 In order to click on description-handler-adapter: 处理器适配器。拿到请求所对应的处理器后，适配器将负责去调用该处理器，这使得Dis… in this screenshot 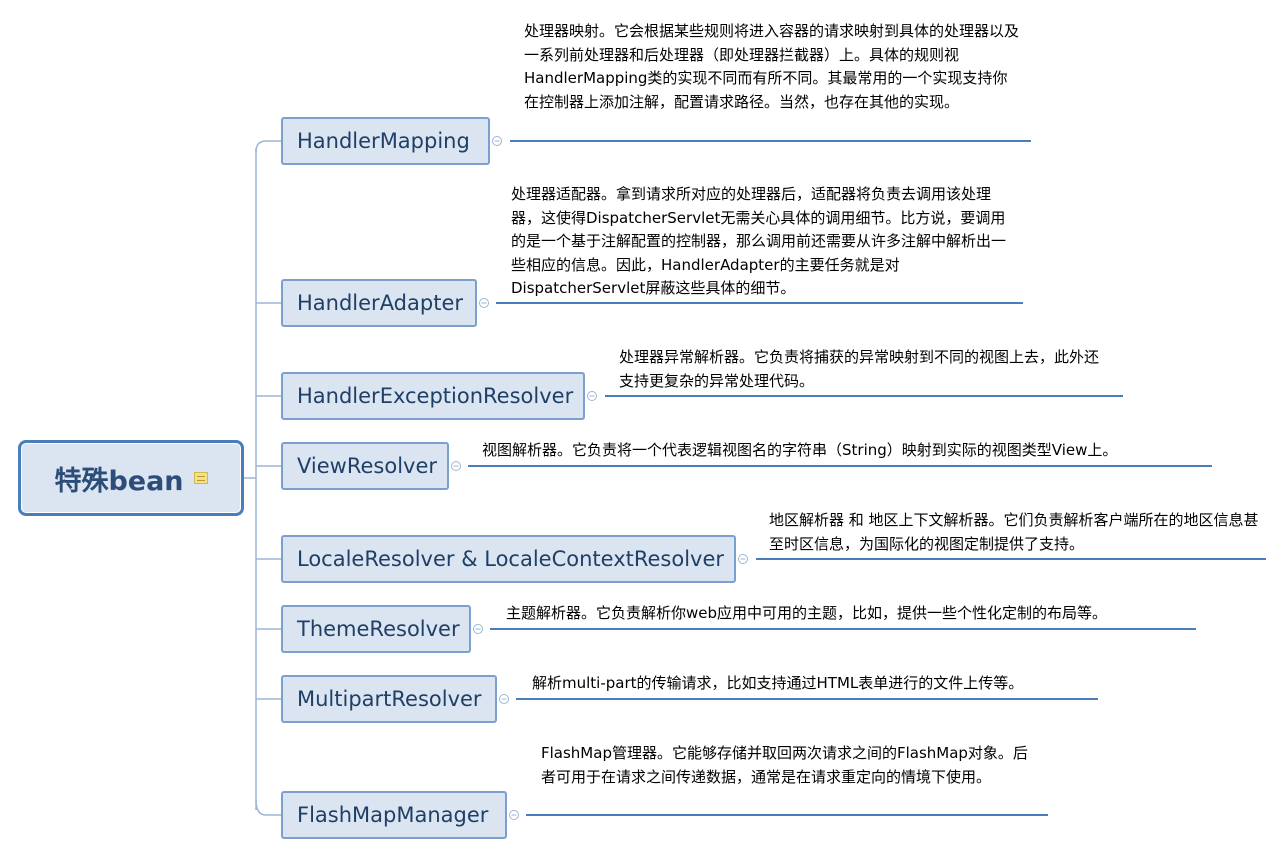, I will do `click(763, 242)`.